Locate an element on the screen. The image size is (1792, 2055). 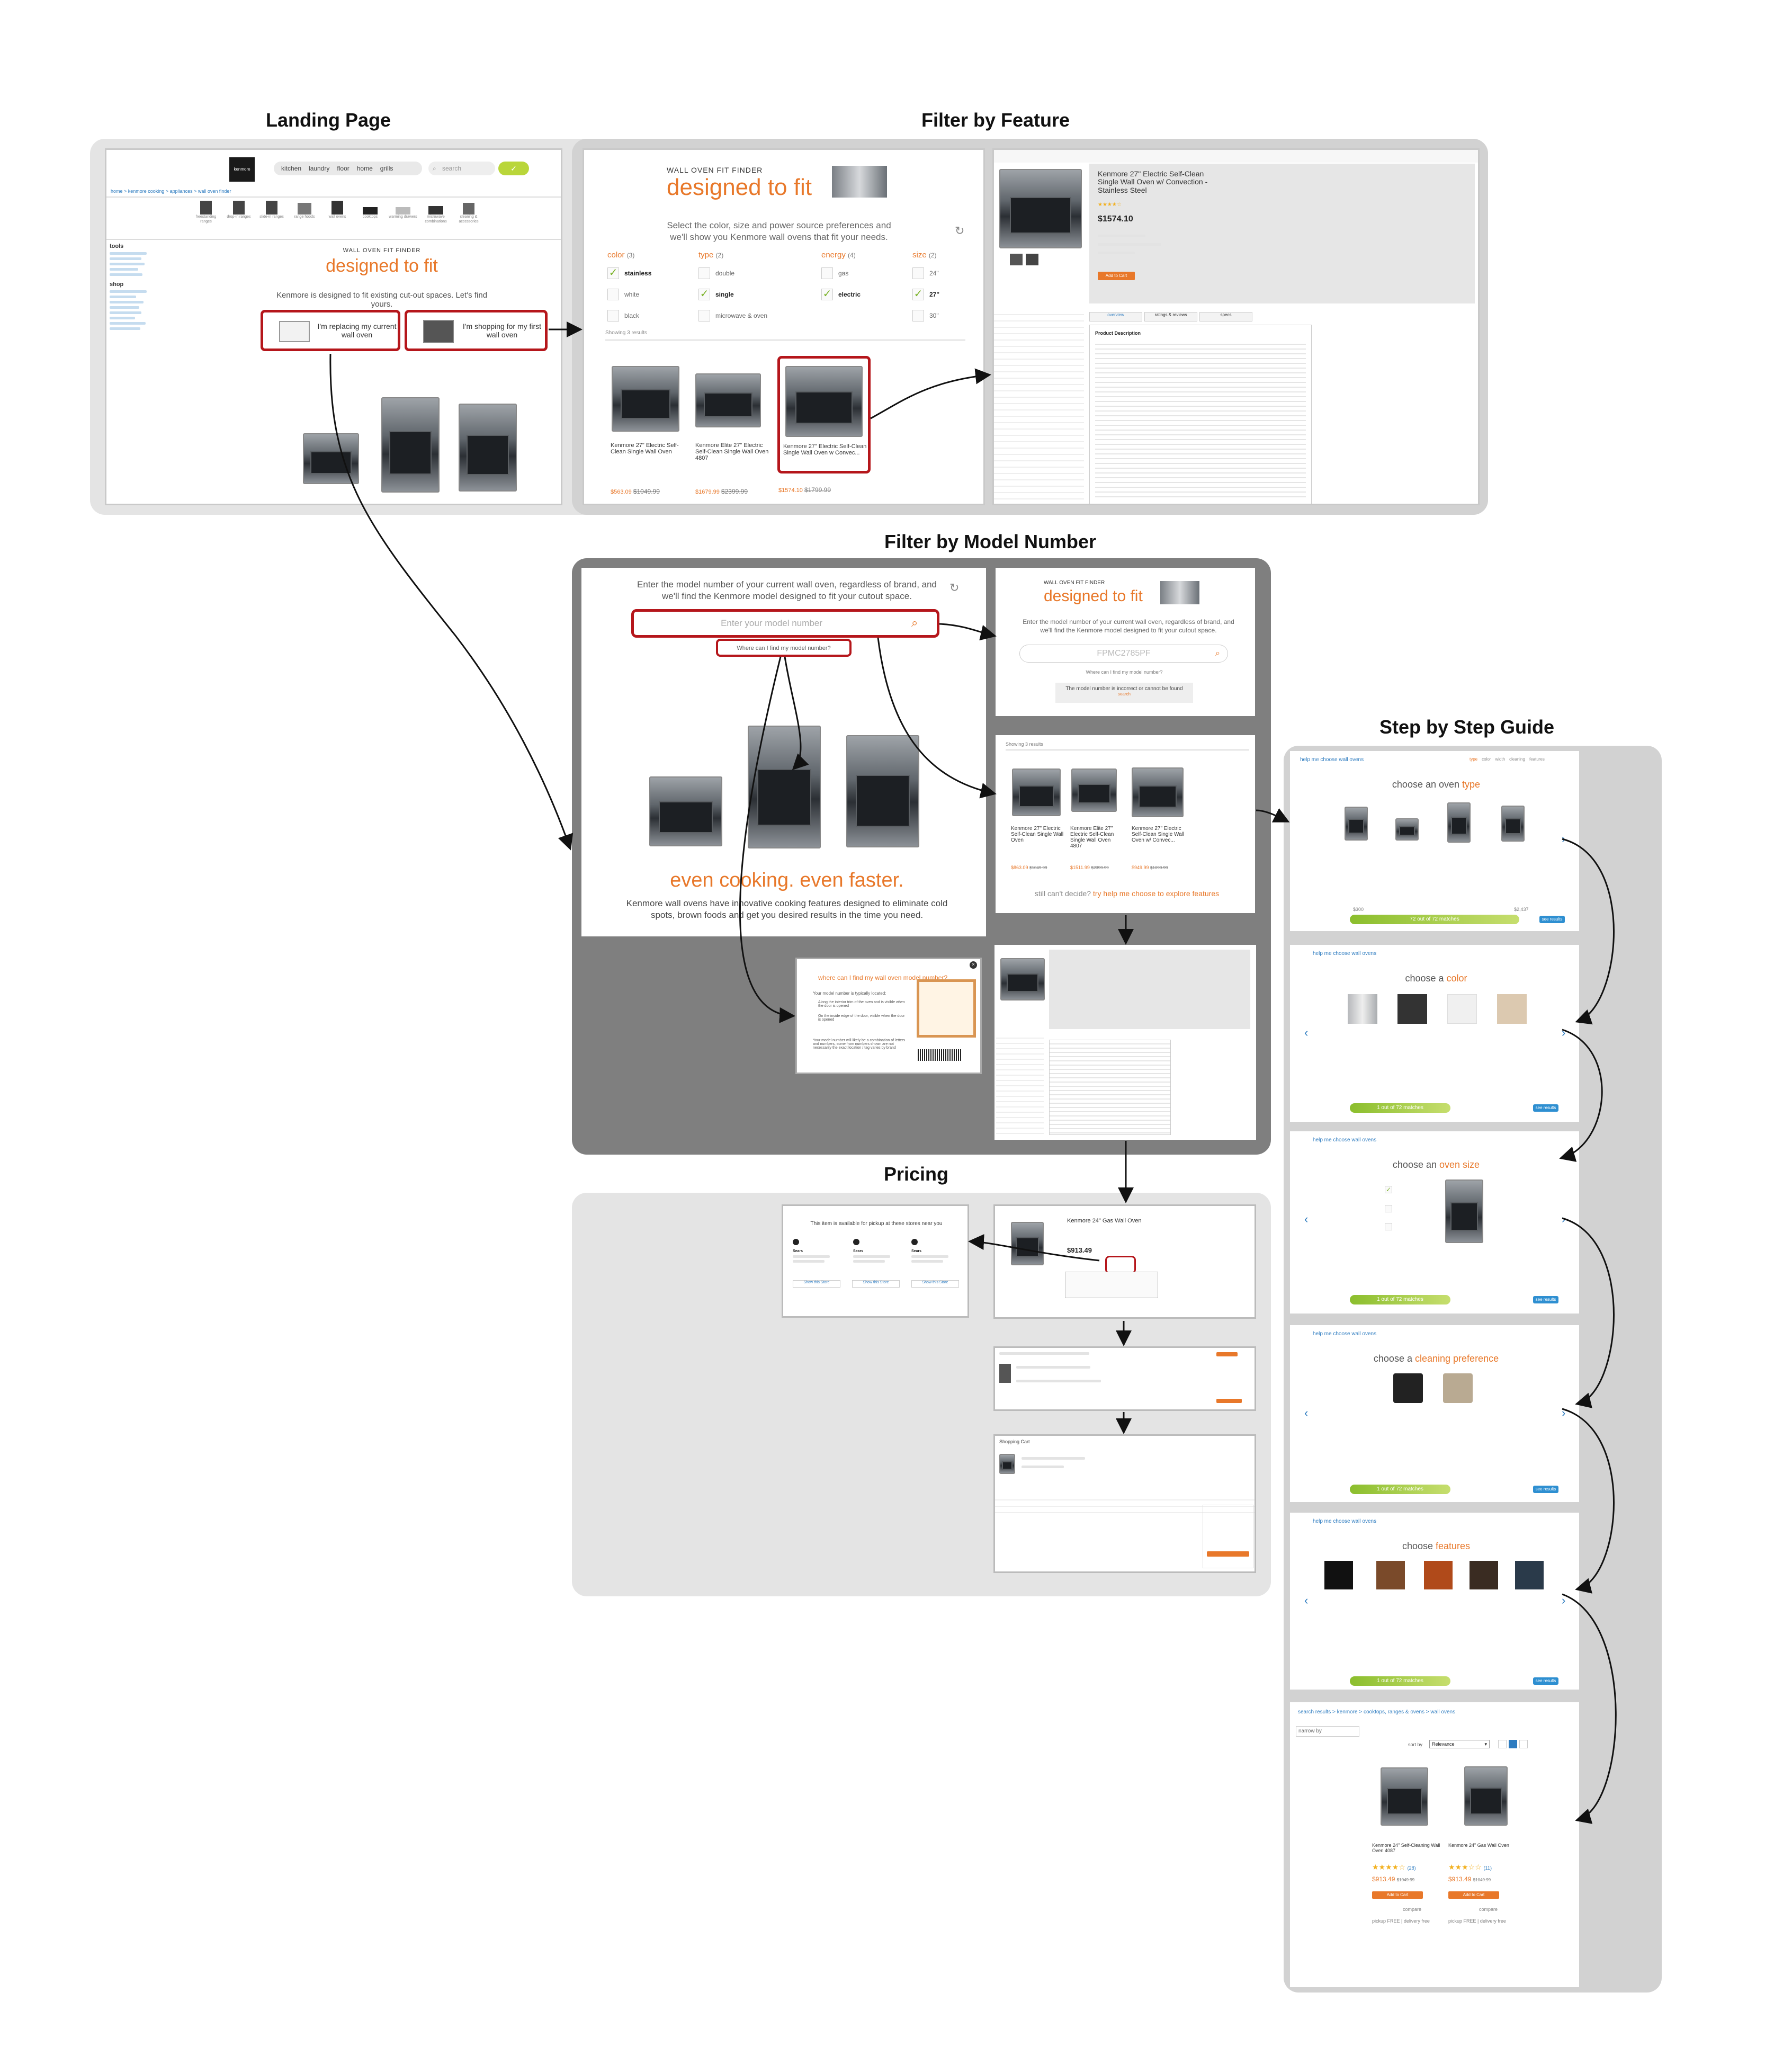
arrow-replace-to-model is located at coordinates (451, 602).